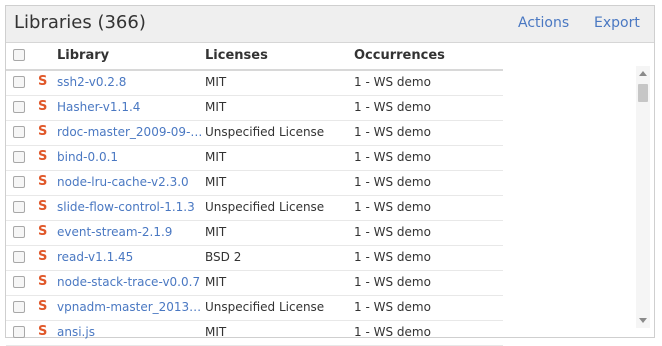 The height and width of the screenshot is (346, 662). What do you see at coordinates (126, 207) in the screenshot?
I see `library-name-link: slide-flow-control-1.1.3` at bounding box center [126, 207].